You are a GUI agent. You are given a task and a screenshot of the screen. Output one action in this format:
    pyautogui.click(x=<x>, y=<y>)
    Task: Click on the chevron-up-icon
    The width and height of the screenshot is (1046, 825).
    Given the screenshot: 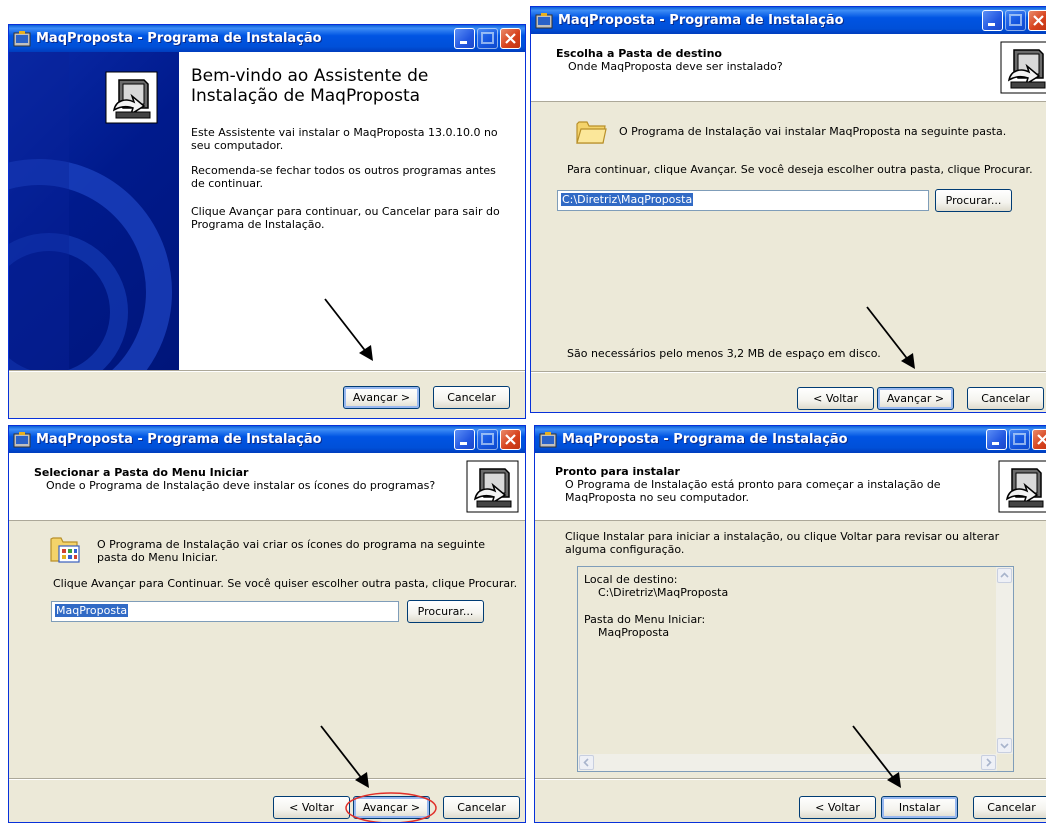 What is the action you would take?
    pyautogui.click(x=1004, y=575)
    